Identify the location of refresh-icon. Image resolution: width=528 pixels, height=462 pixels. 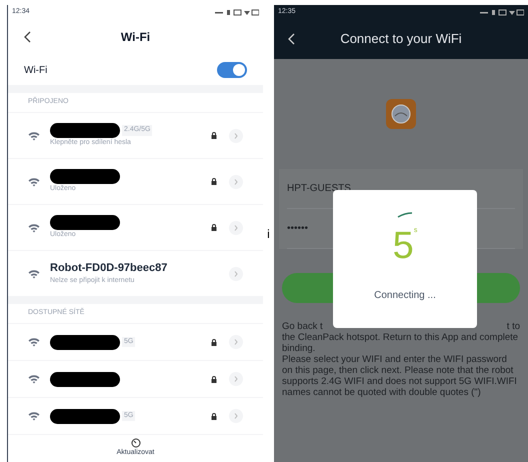
(135, 443).